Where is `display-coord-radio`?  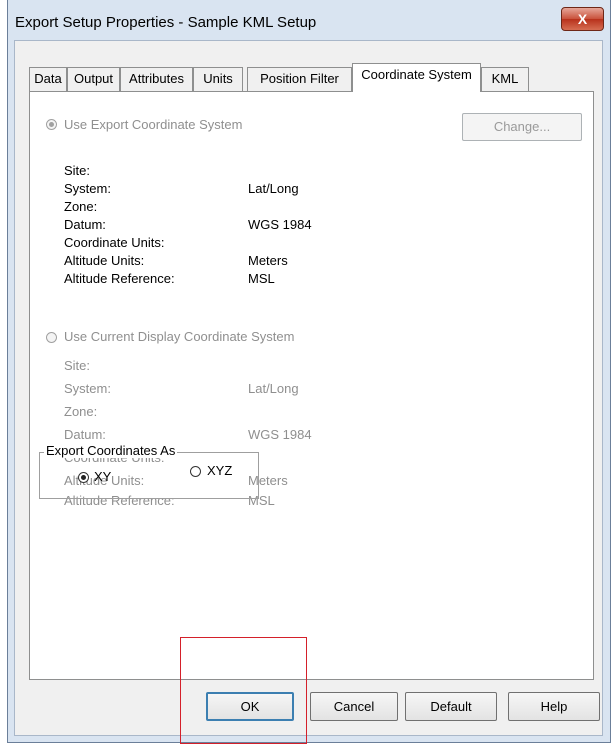 display-coord-radio is located at coordinates (51, 337).